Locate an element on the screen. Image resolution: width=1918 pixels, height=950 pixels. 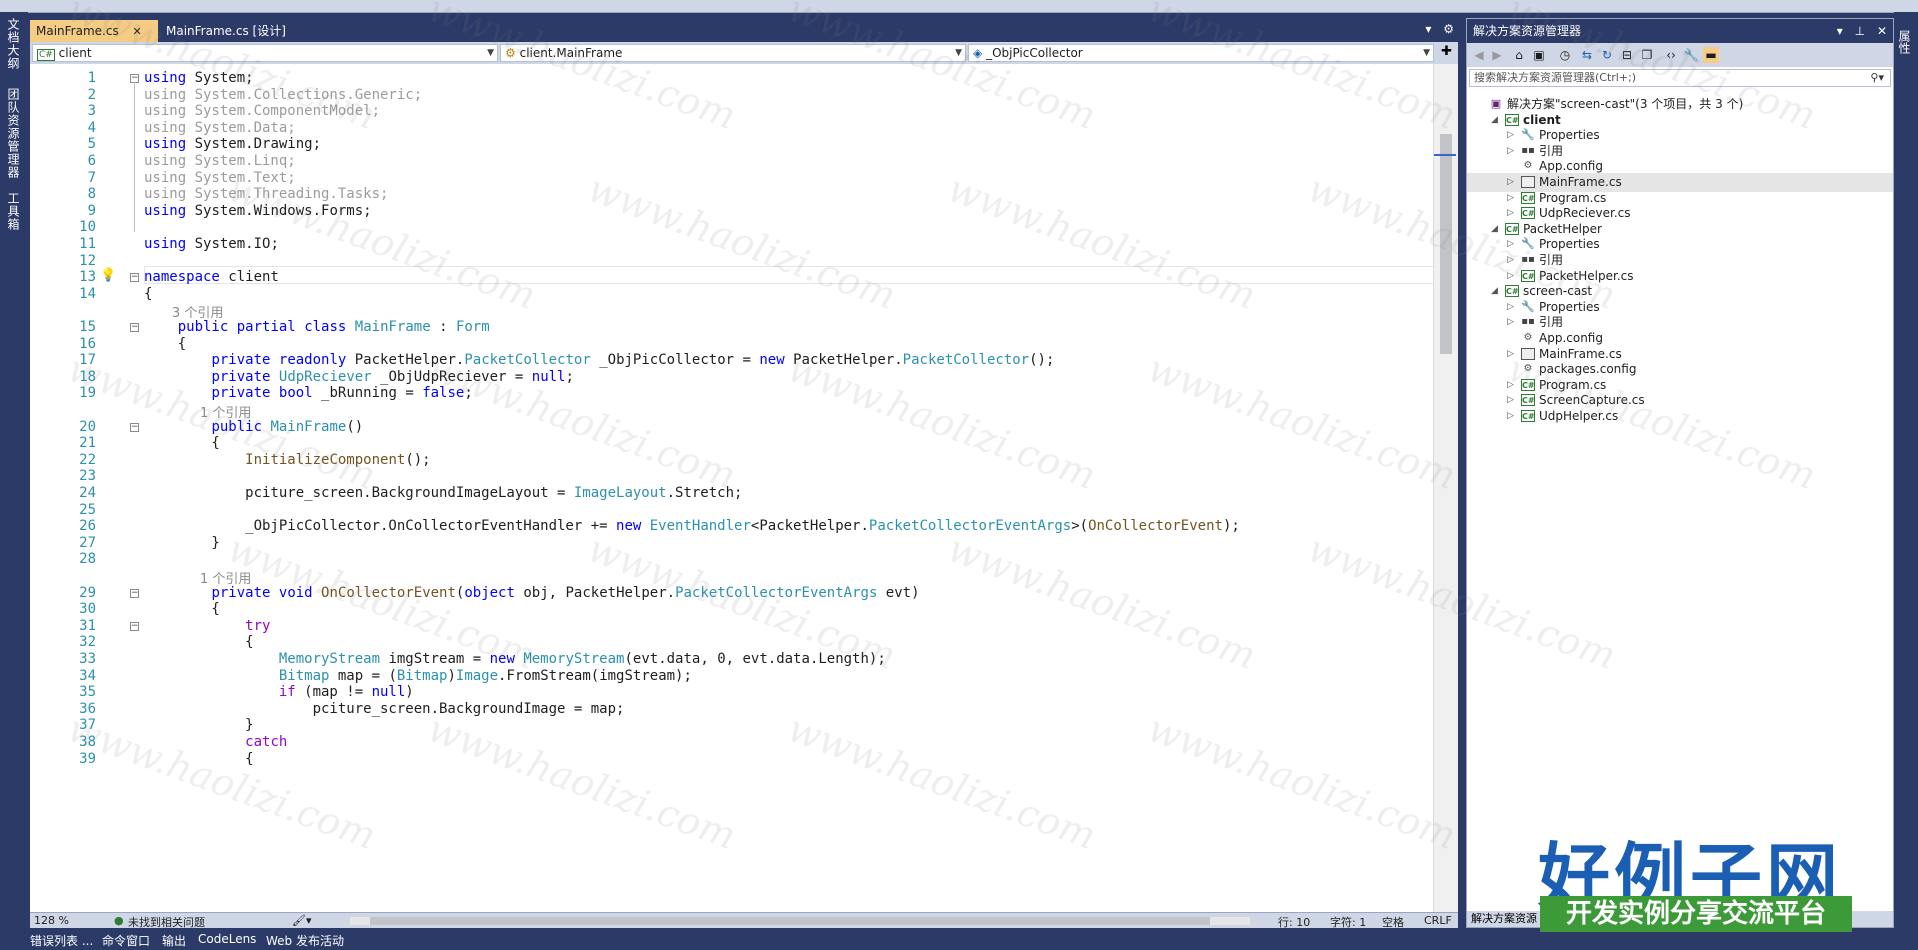
tab-mainframe-cs: MainFrame.cs ✕ is located at coordinates (94, 31).